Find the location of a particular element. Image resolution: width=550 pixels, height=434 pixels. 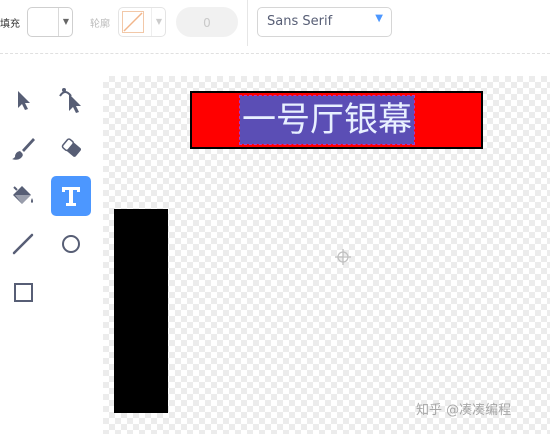

reshape-tool is located at coordinates (71, 100).